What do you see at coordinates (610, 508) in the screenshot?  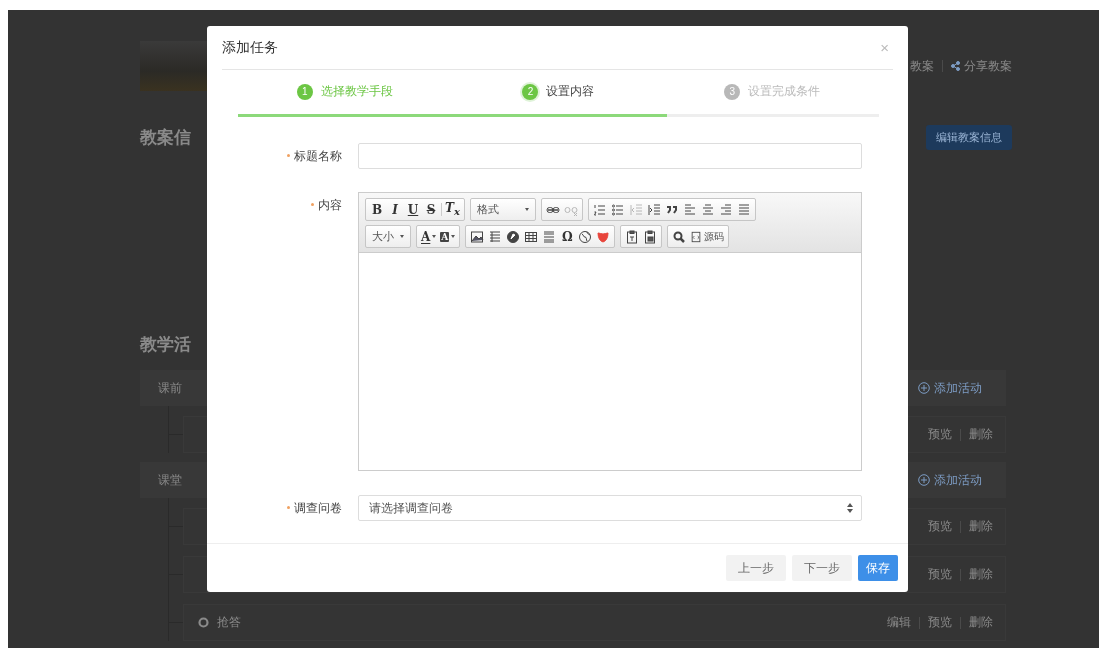 I see `questionnaire-select: 请选择调查问卷` at bounding box center [610, 508].